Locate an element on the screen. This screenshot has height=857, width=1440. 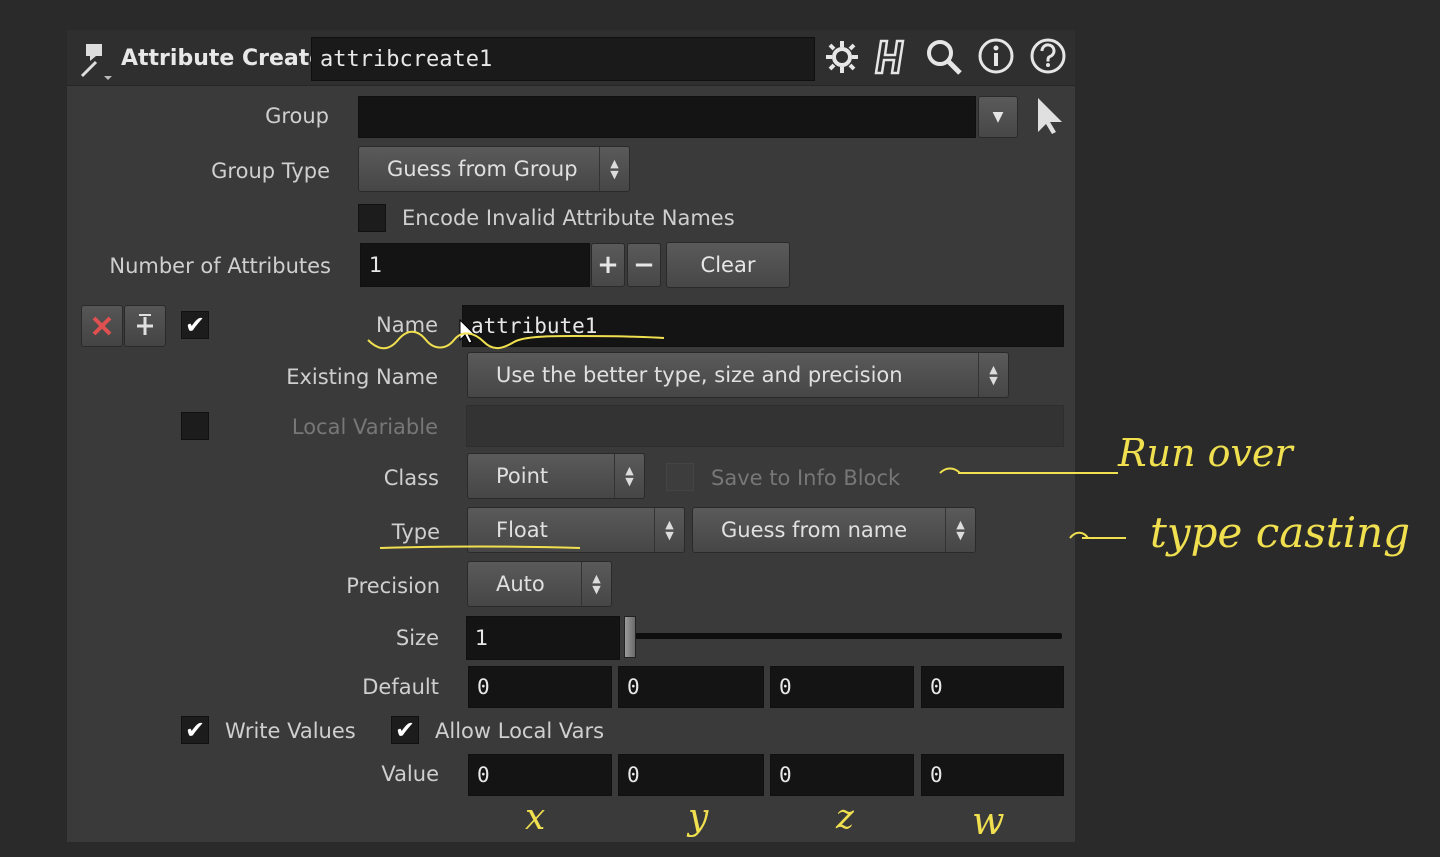
annotation-strokes is located at coordinates (746, 439).